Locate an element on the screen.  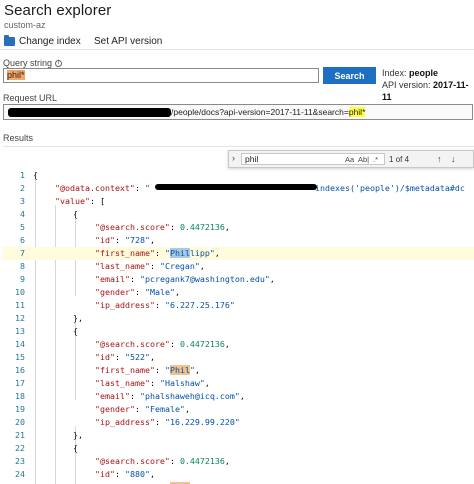
context-url-tail: indexes('people')/$metadata#dc is located at coordinates (390, 188).